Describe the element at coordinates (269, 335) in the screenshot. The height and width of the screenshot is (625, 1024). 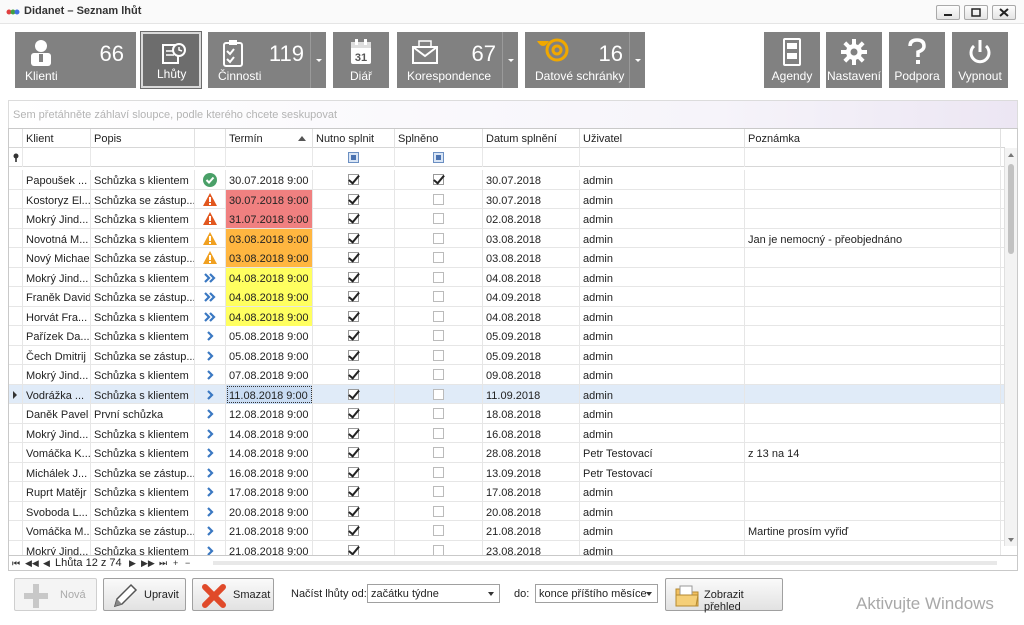
I see `cell-termin: 05.08.2018 9:00` at that location.